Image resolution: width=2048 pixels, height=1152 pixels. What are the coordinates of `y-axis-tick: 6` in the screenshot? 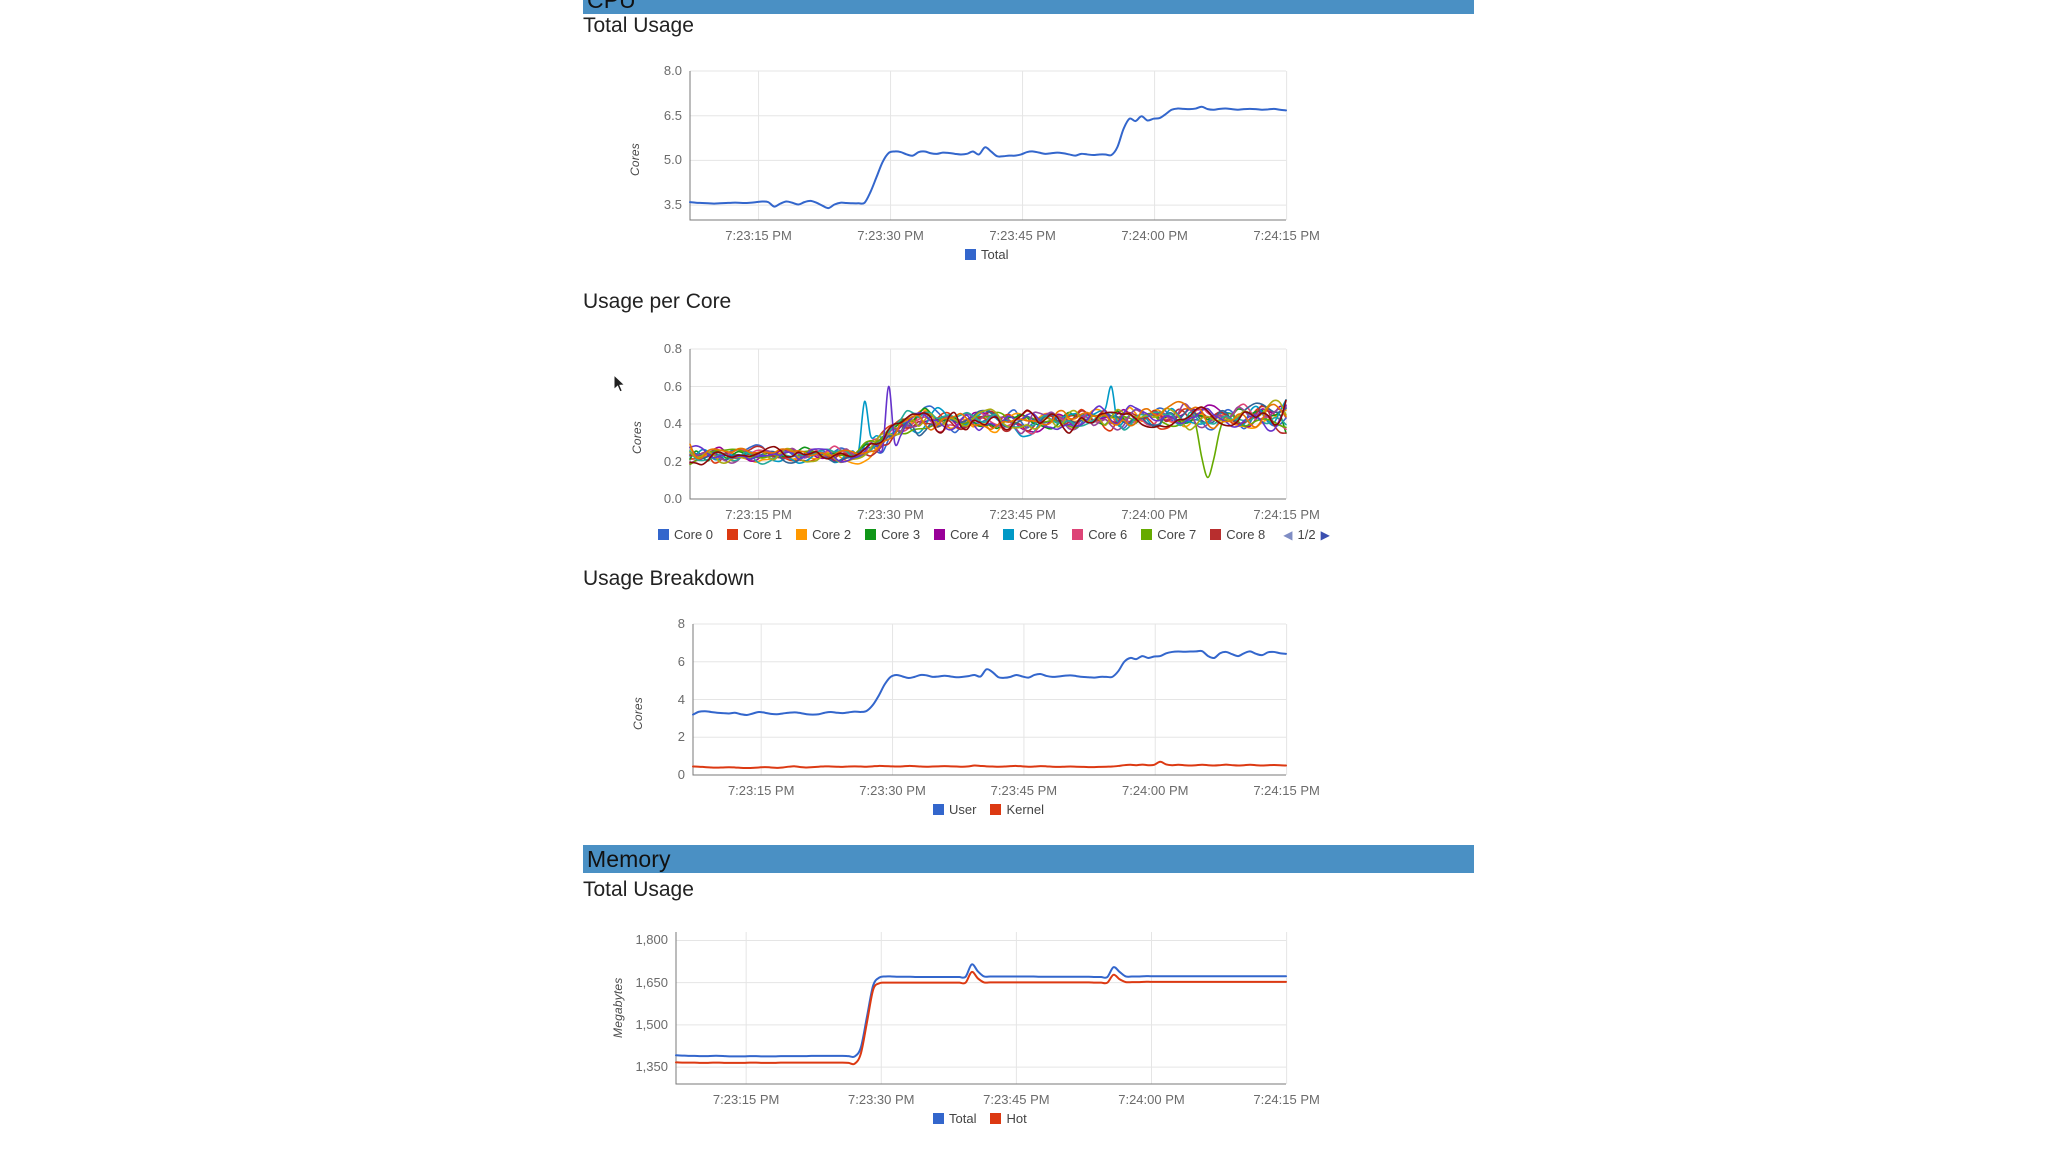 It's located at (681, 661).